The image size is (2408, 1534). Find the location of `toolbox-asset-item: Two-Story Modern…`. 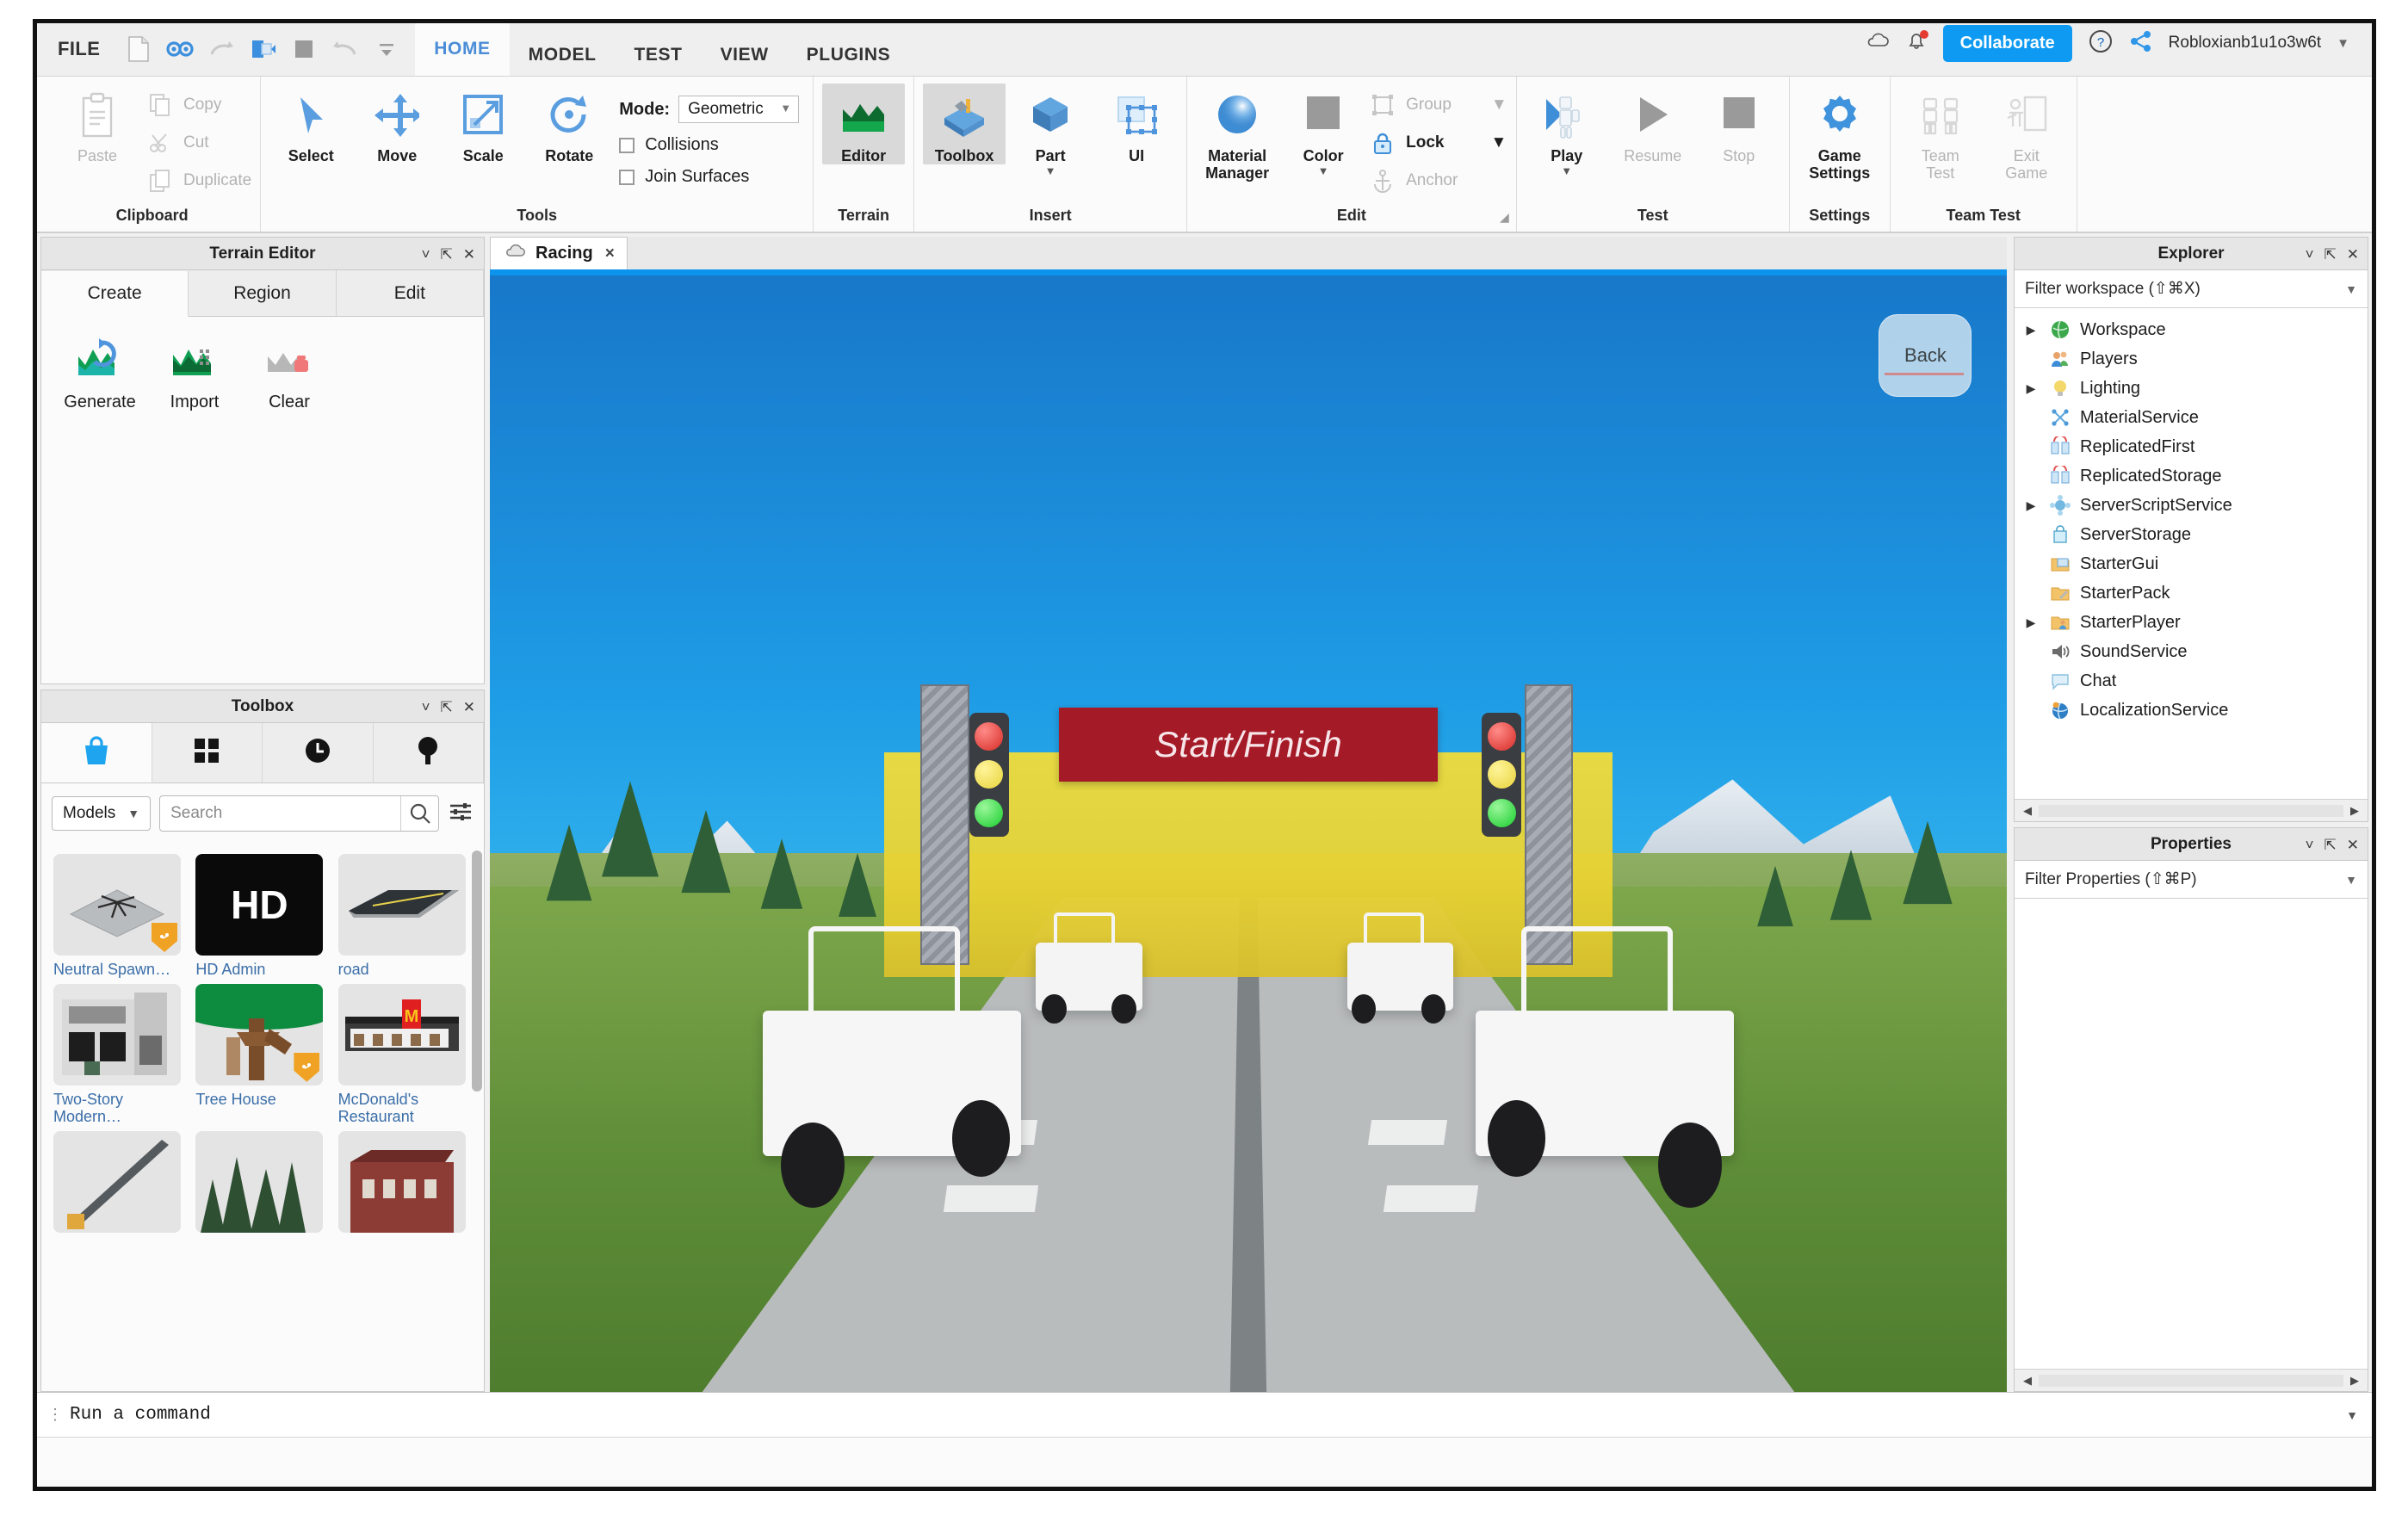

toolbox-asset-item: Two-Story Modern… is located at coordinates (121, 1054).